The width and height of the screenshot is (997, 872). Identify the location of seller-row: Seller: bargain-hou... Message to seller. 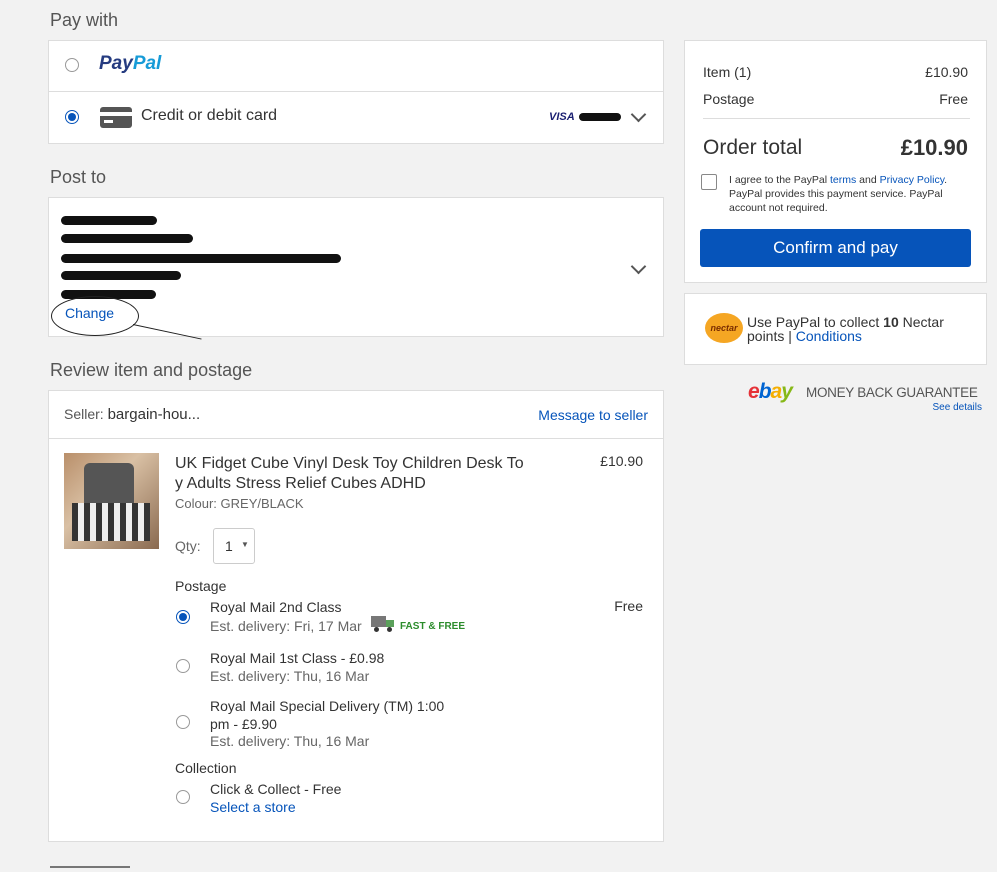
(356, 415).